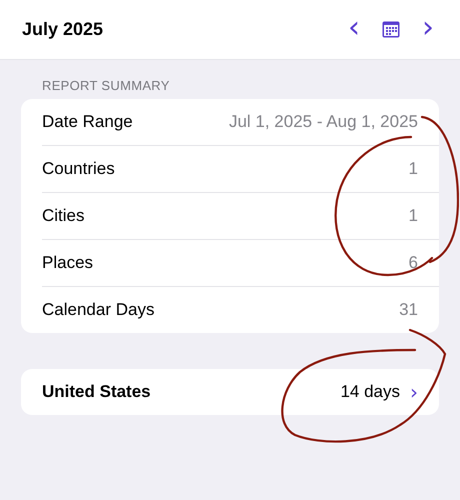 The image size is (460, 500). I want to click on day-count: 14 days, so click(370, 392).